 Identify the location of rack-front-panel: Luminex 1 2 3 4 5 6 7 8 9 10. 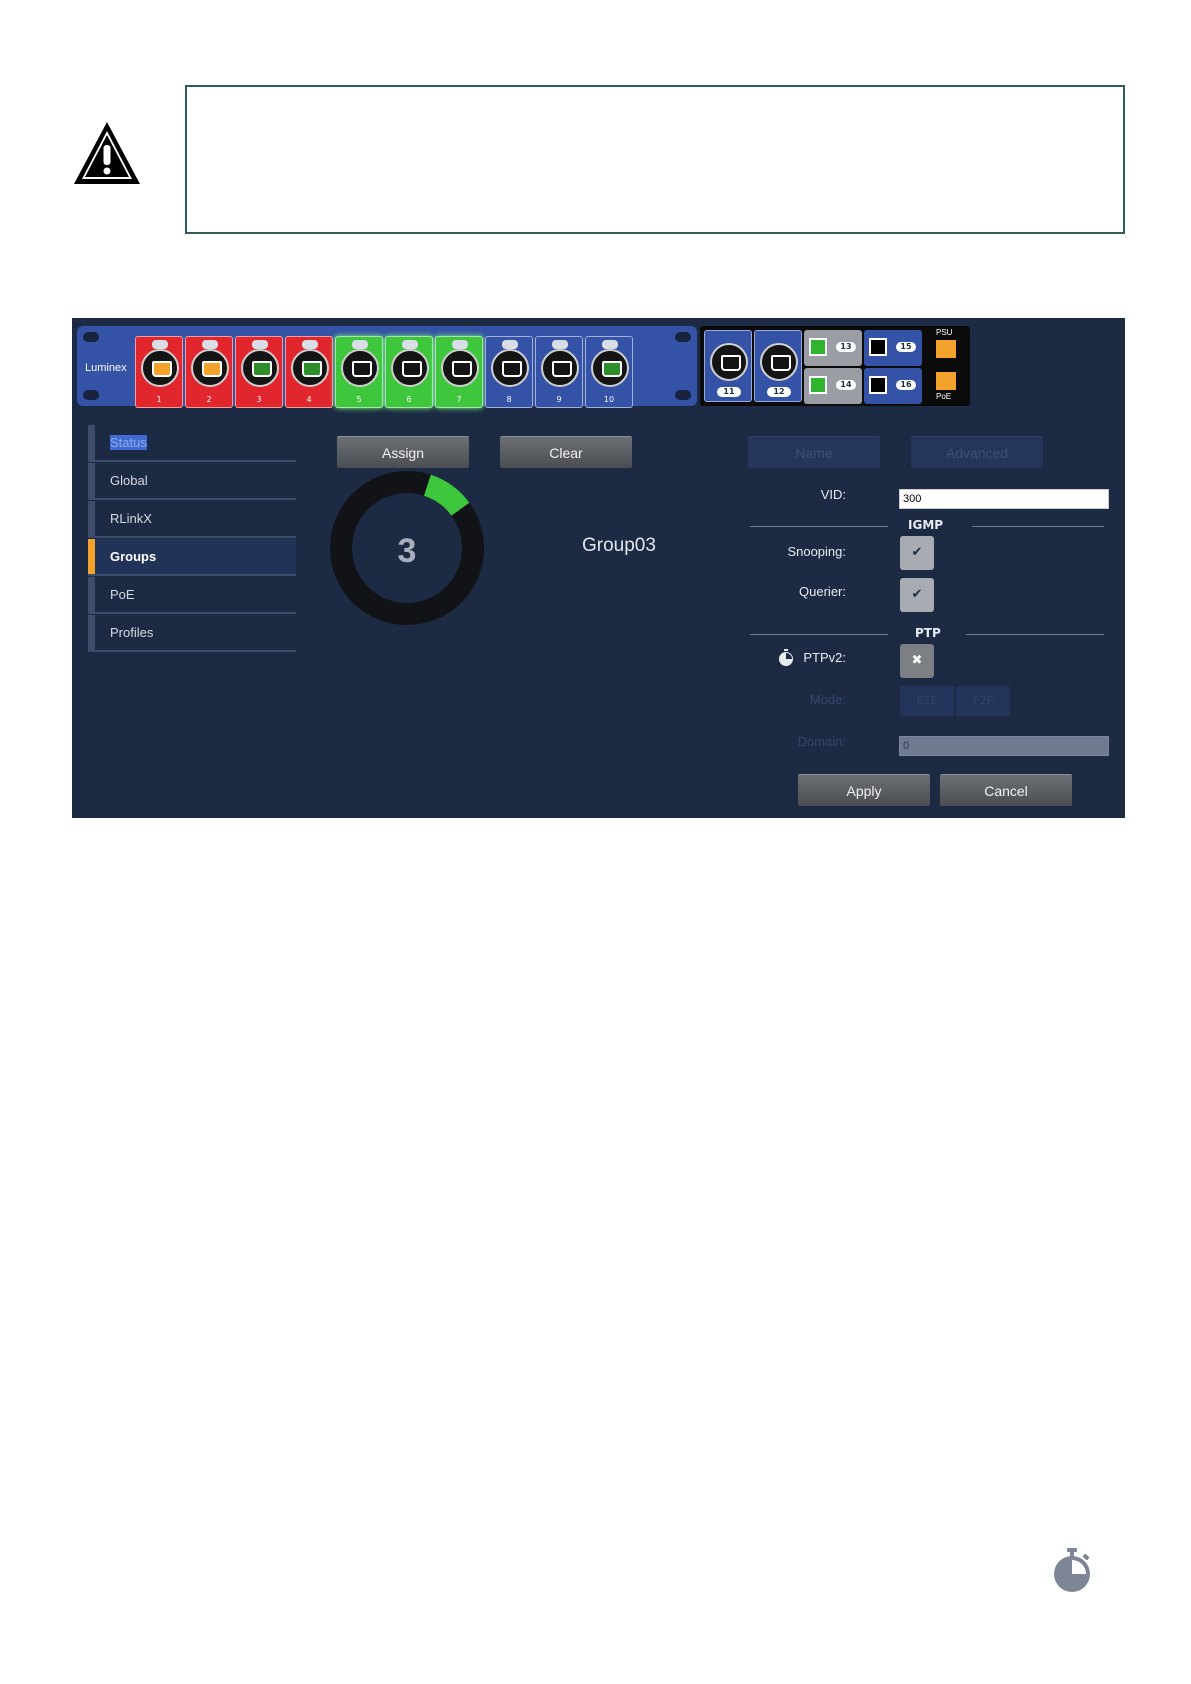
(387, 367).